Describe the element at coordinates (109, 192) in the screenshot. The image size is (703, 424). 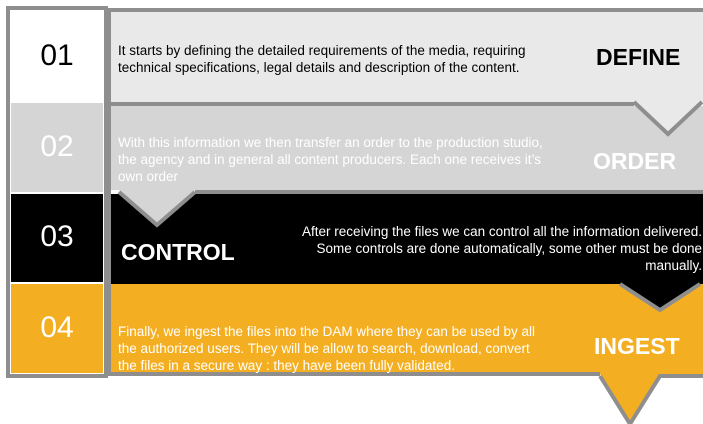
I see `content-frame-left` at that location.